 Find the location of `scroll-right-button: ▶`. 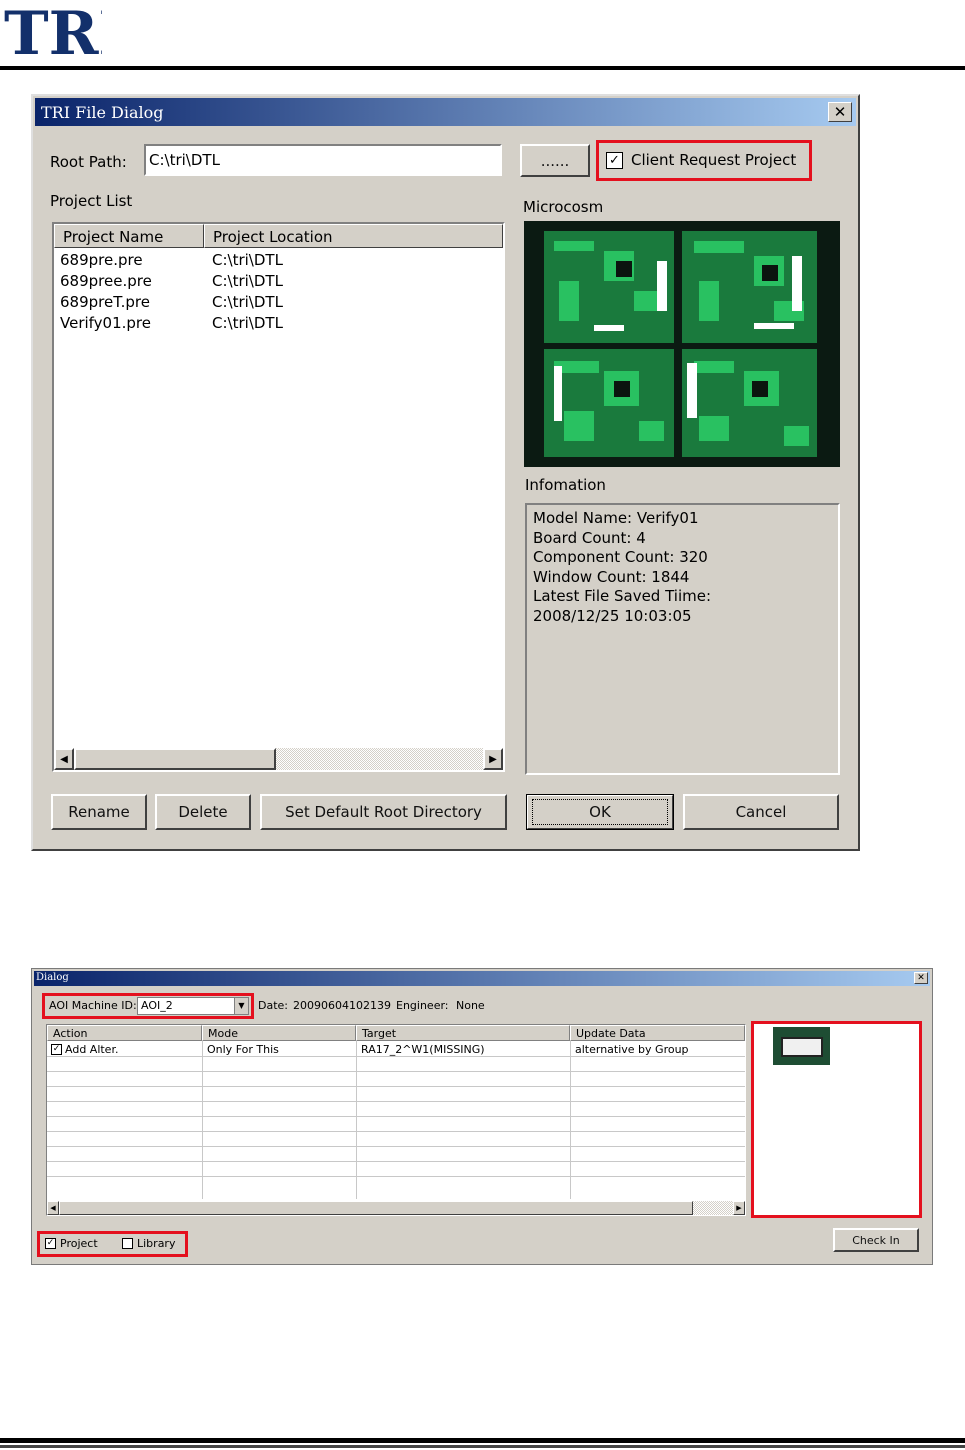

scroll-right-button: ▶ is located at coordinates (493, 759).